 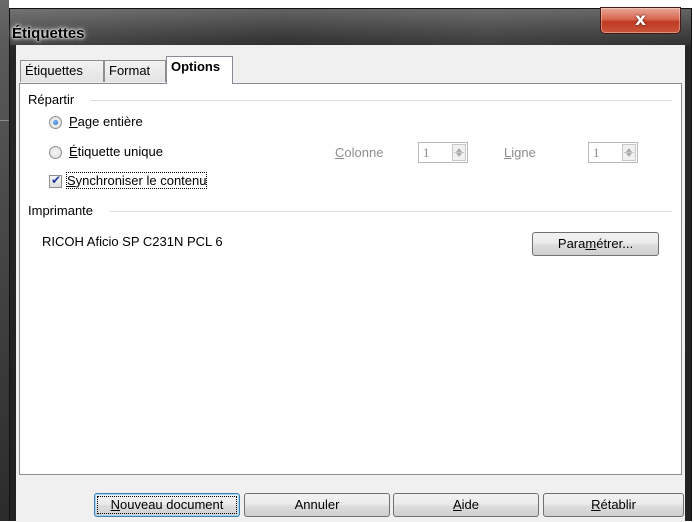 What do you see at coordinates (466, 505) in the screenshot?
I see `aide-button: Aide` at bounding box center [466, 505].